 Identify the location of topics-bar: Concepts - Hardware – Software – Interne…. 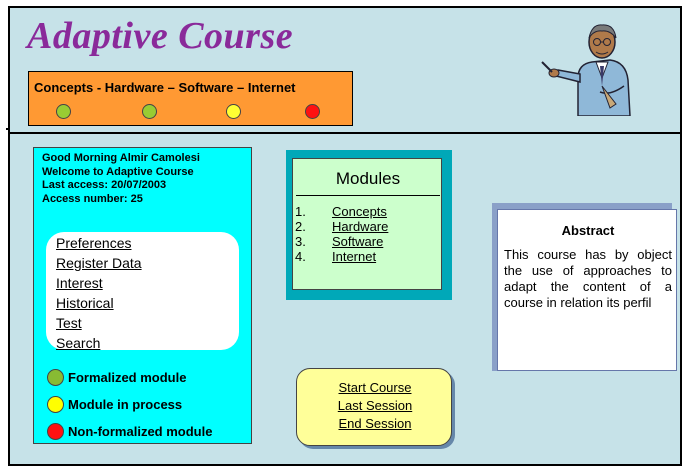
(190, 98).